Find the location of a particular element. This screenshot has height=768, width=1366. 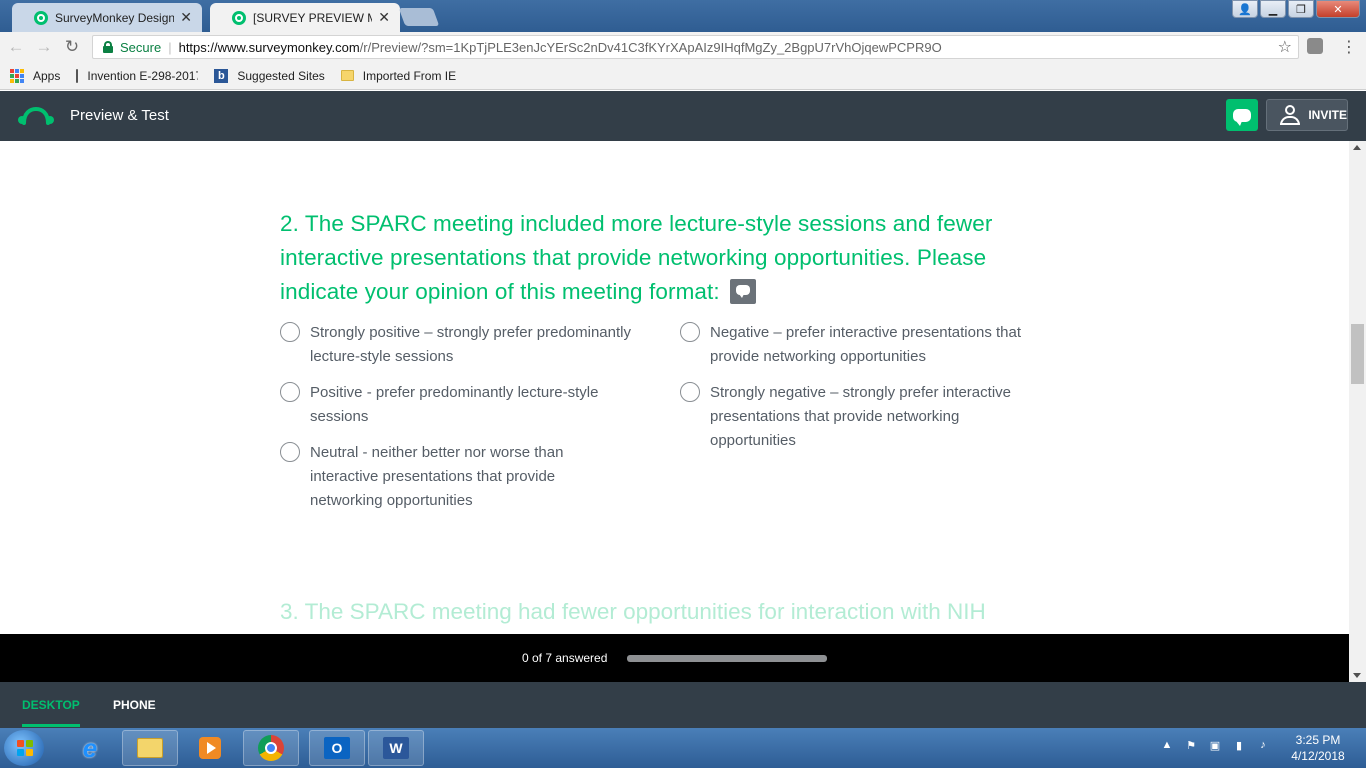

outlook-taskbar-button: O is located at coordinates (337, 748).